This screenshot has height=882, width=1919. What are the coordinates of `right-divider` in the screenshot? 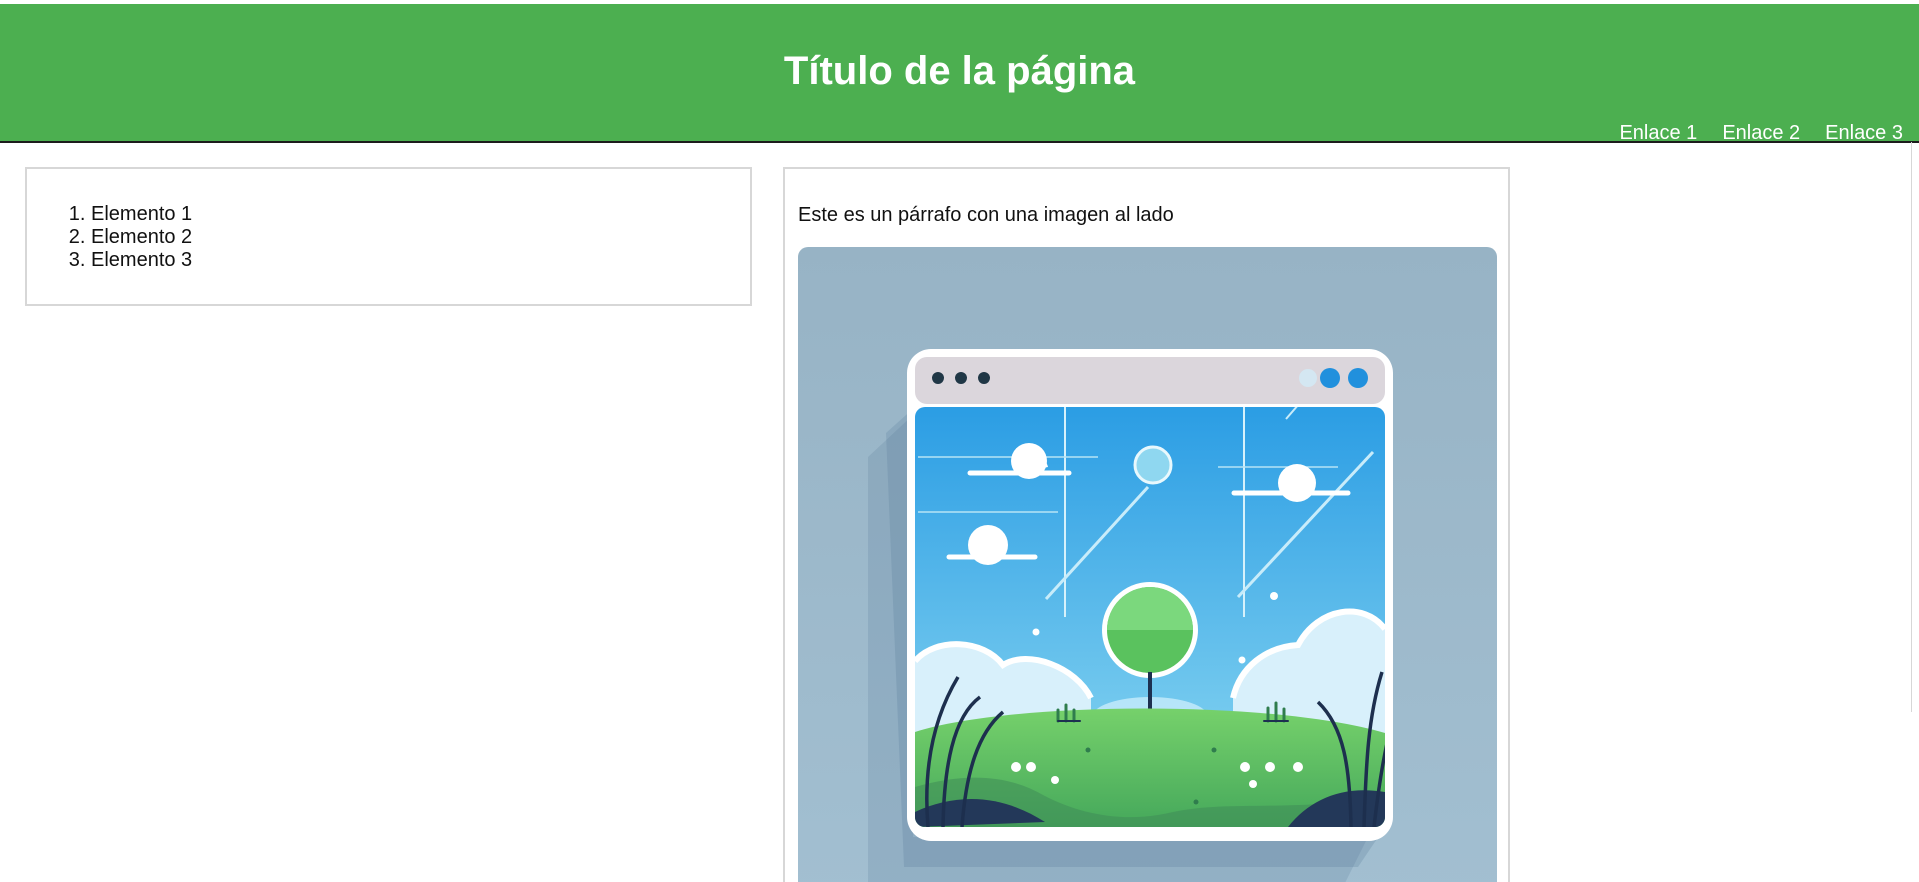 It's located at (1911, 427).